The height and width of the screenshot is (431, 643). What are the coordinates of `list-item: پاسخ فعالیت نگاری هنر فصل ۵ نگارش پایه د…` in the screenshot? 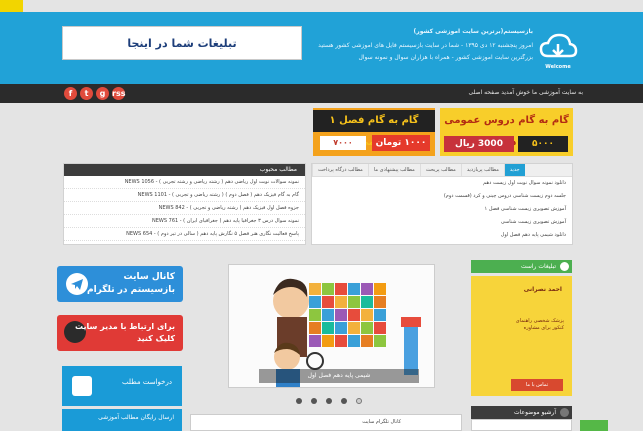 It's located at (184, 234).